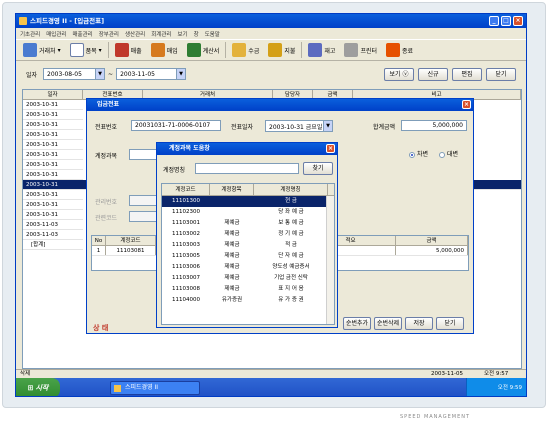 The width and height of the screenshot is (548, 432). Describe the element at coordinates (242, 127) in the screenshot. I see `slip-date-label: 전표일자` at that location.